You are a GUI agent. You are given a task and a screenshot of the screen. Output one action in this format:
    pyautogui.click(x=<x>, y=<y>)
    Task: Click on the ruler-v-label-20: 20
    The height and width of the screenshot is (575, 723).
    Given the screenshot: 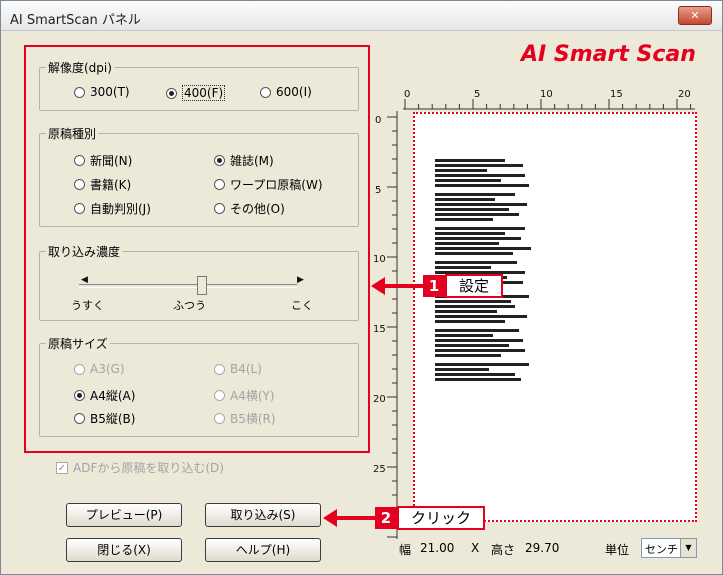 What is the action you would take?
    pyautogui.click(x=379, y=399)
    